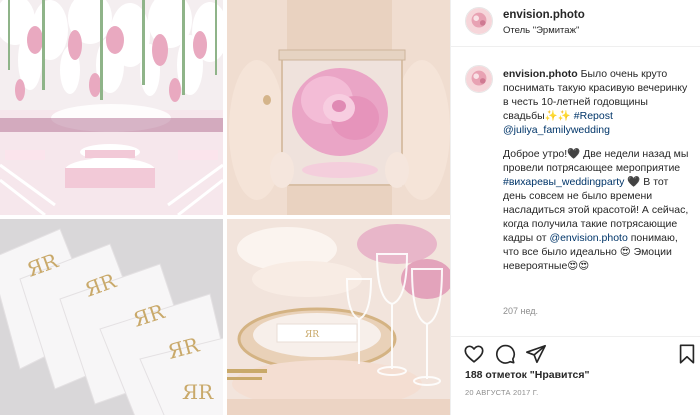  Describe the element at coordinates (479, 79) in the screenshot. I see `caption-avatar` at that location.